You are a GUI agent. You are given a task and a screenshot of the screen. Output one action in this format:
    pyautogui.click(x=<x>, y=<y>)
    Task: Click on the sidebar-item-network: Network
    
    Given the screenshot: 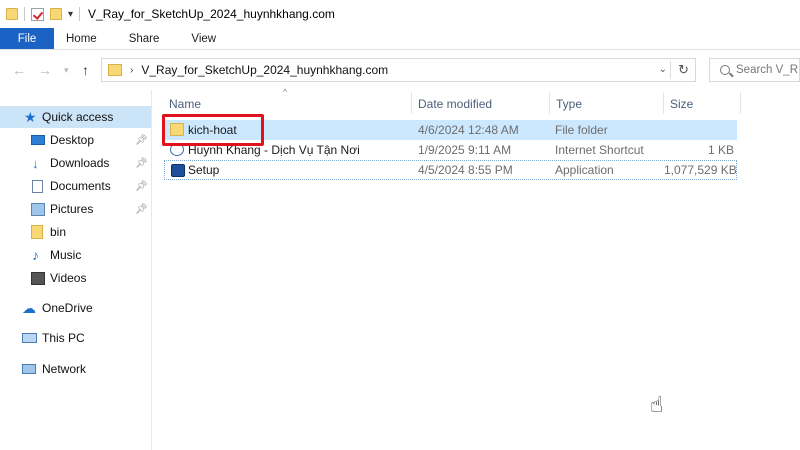 What is the action you would take?
    pyautogui.click(x=75, y=369)
    